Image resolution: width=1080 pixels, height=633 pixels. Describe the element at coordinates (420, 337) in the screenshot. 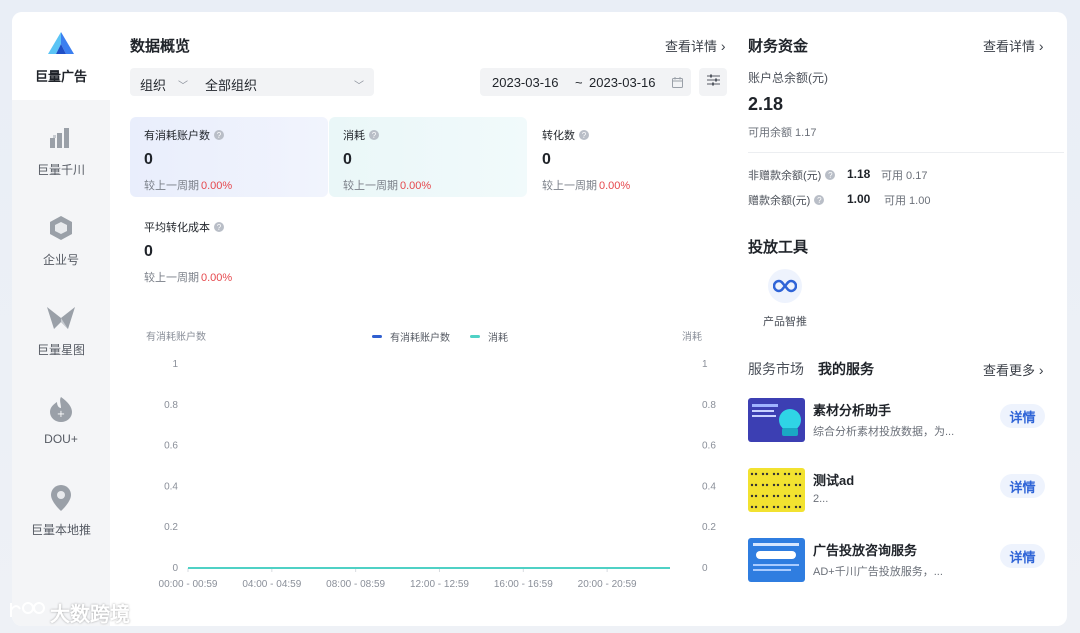

I see `legend-label: 有消耗账户数` at that location.